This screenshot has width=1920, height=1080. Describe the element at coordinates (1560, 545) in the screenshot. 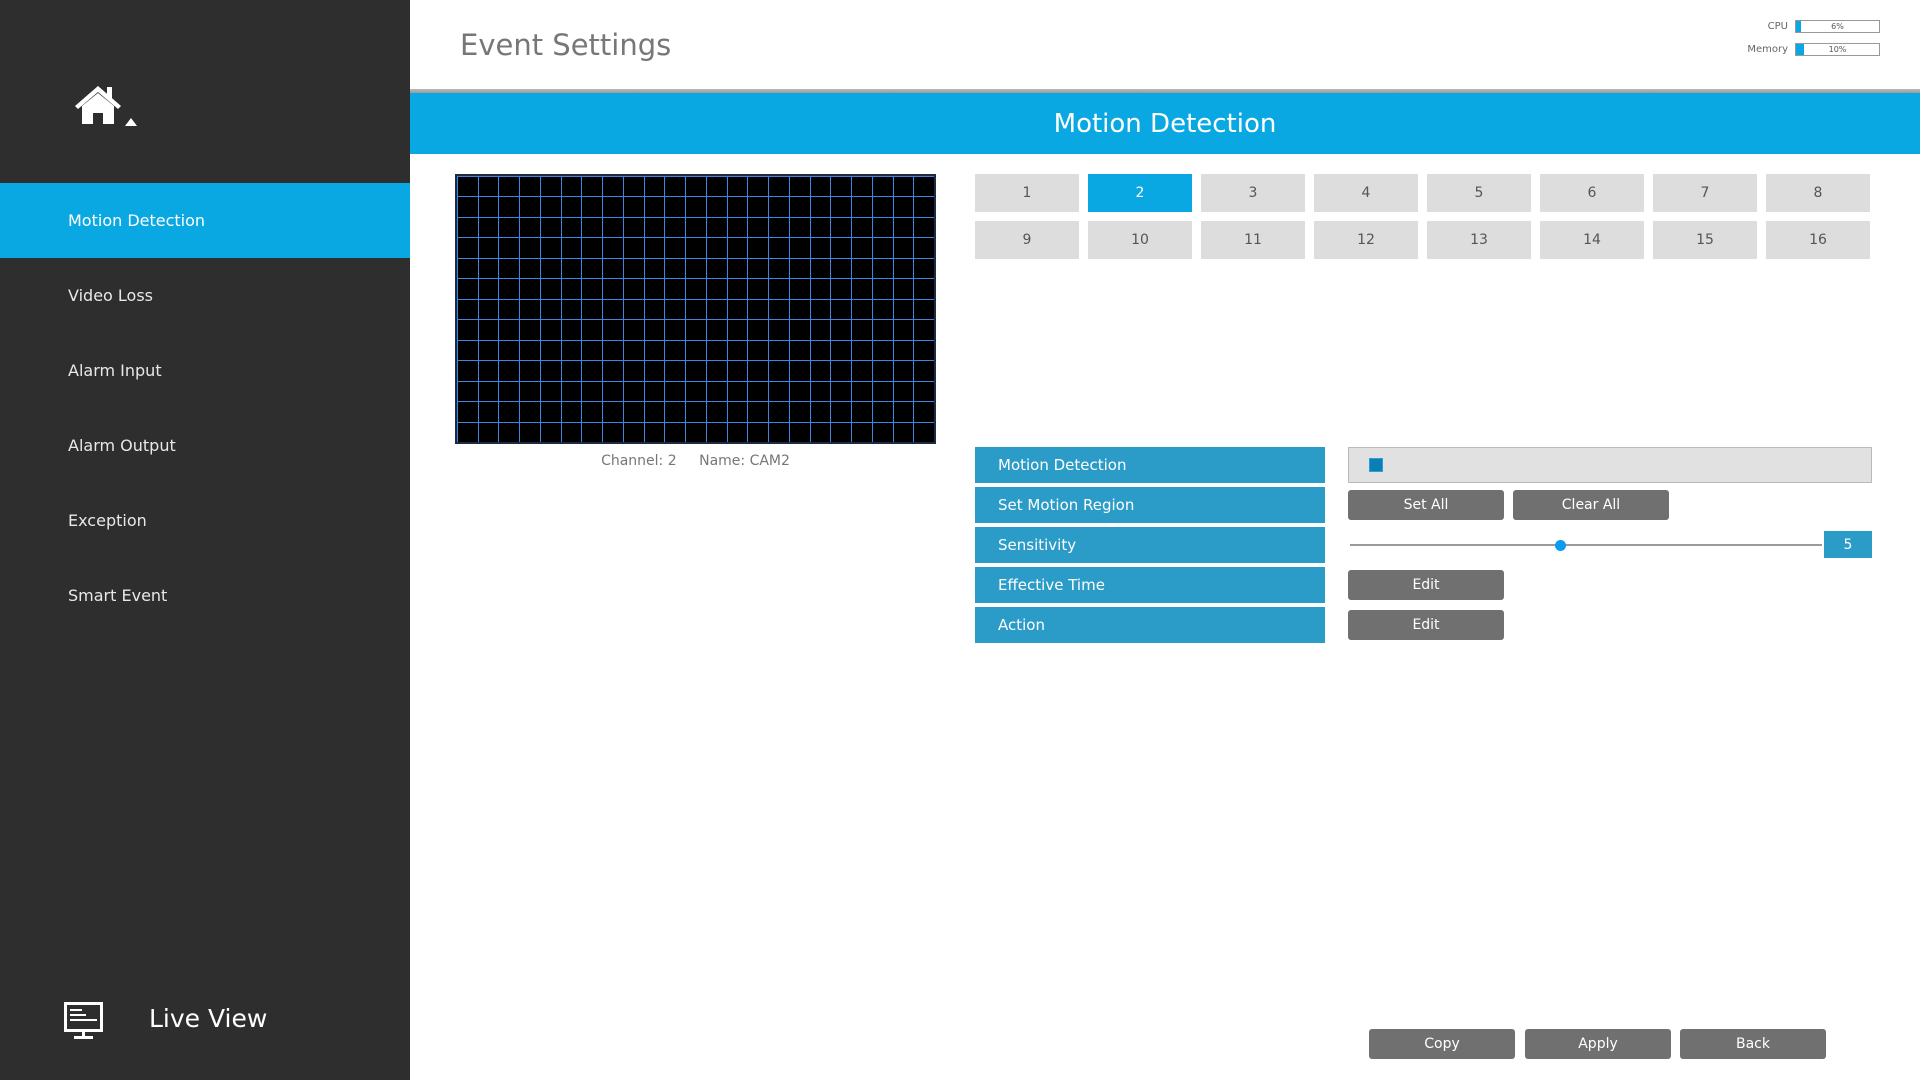

I see `slider-thumb` at that location.